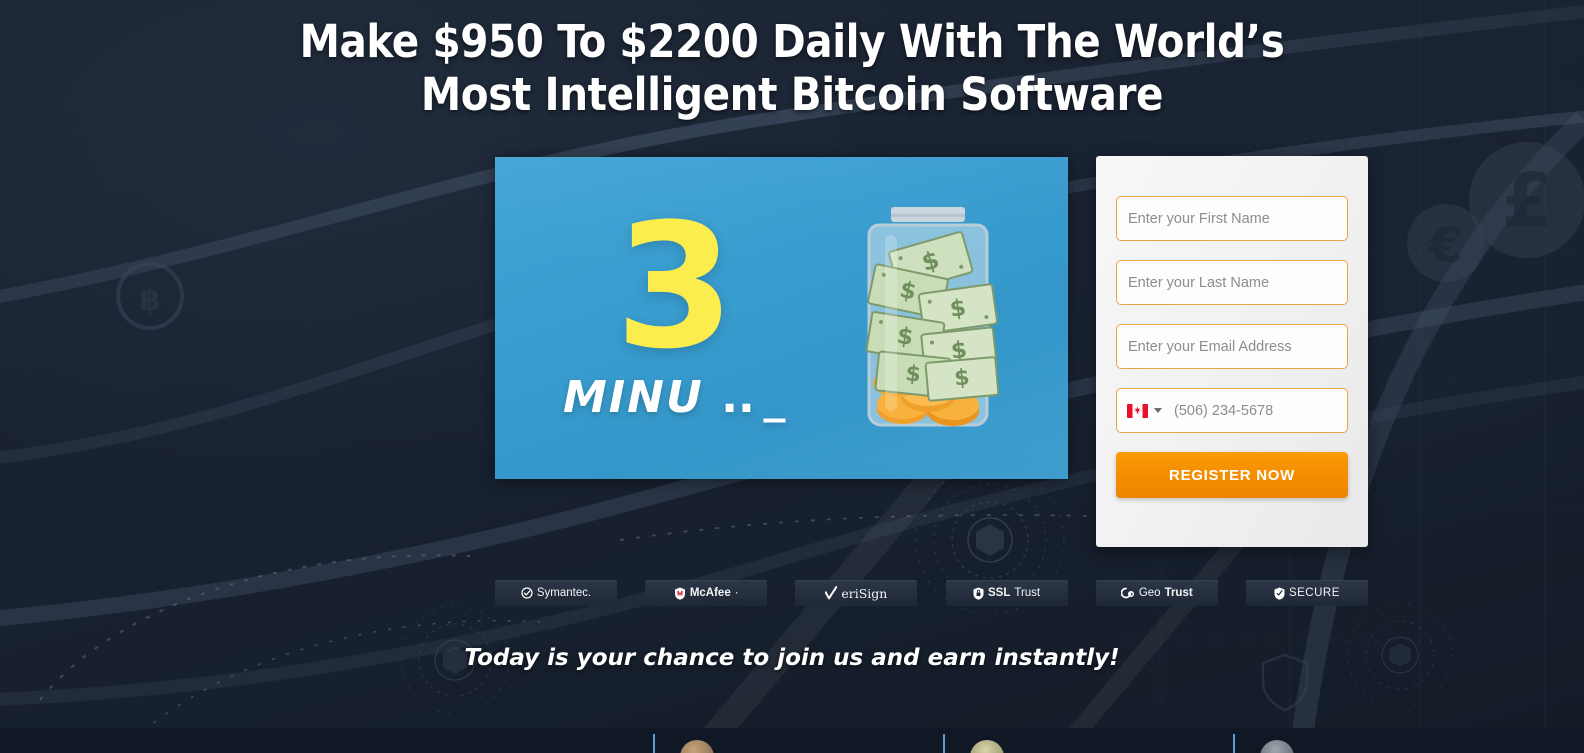 The image size is (1584, 753). I want to click on checkmark-icon, so click(831, 593).